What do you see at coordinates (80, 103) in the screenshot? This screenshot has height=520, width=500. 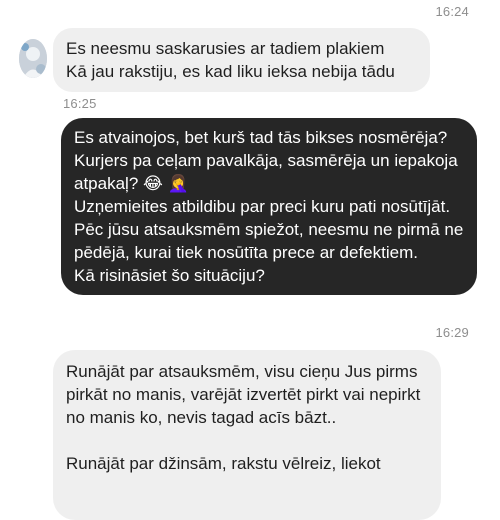 I see `timestamp: 16:25` at bounding box center [80, 103].